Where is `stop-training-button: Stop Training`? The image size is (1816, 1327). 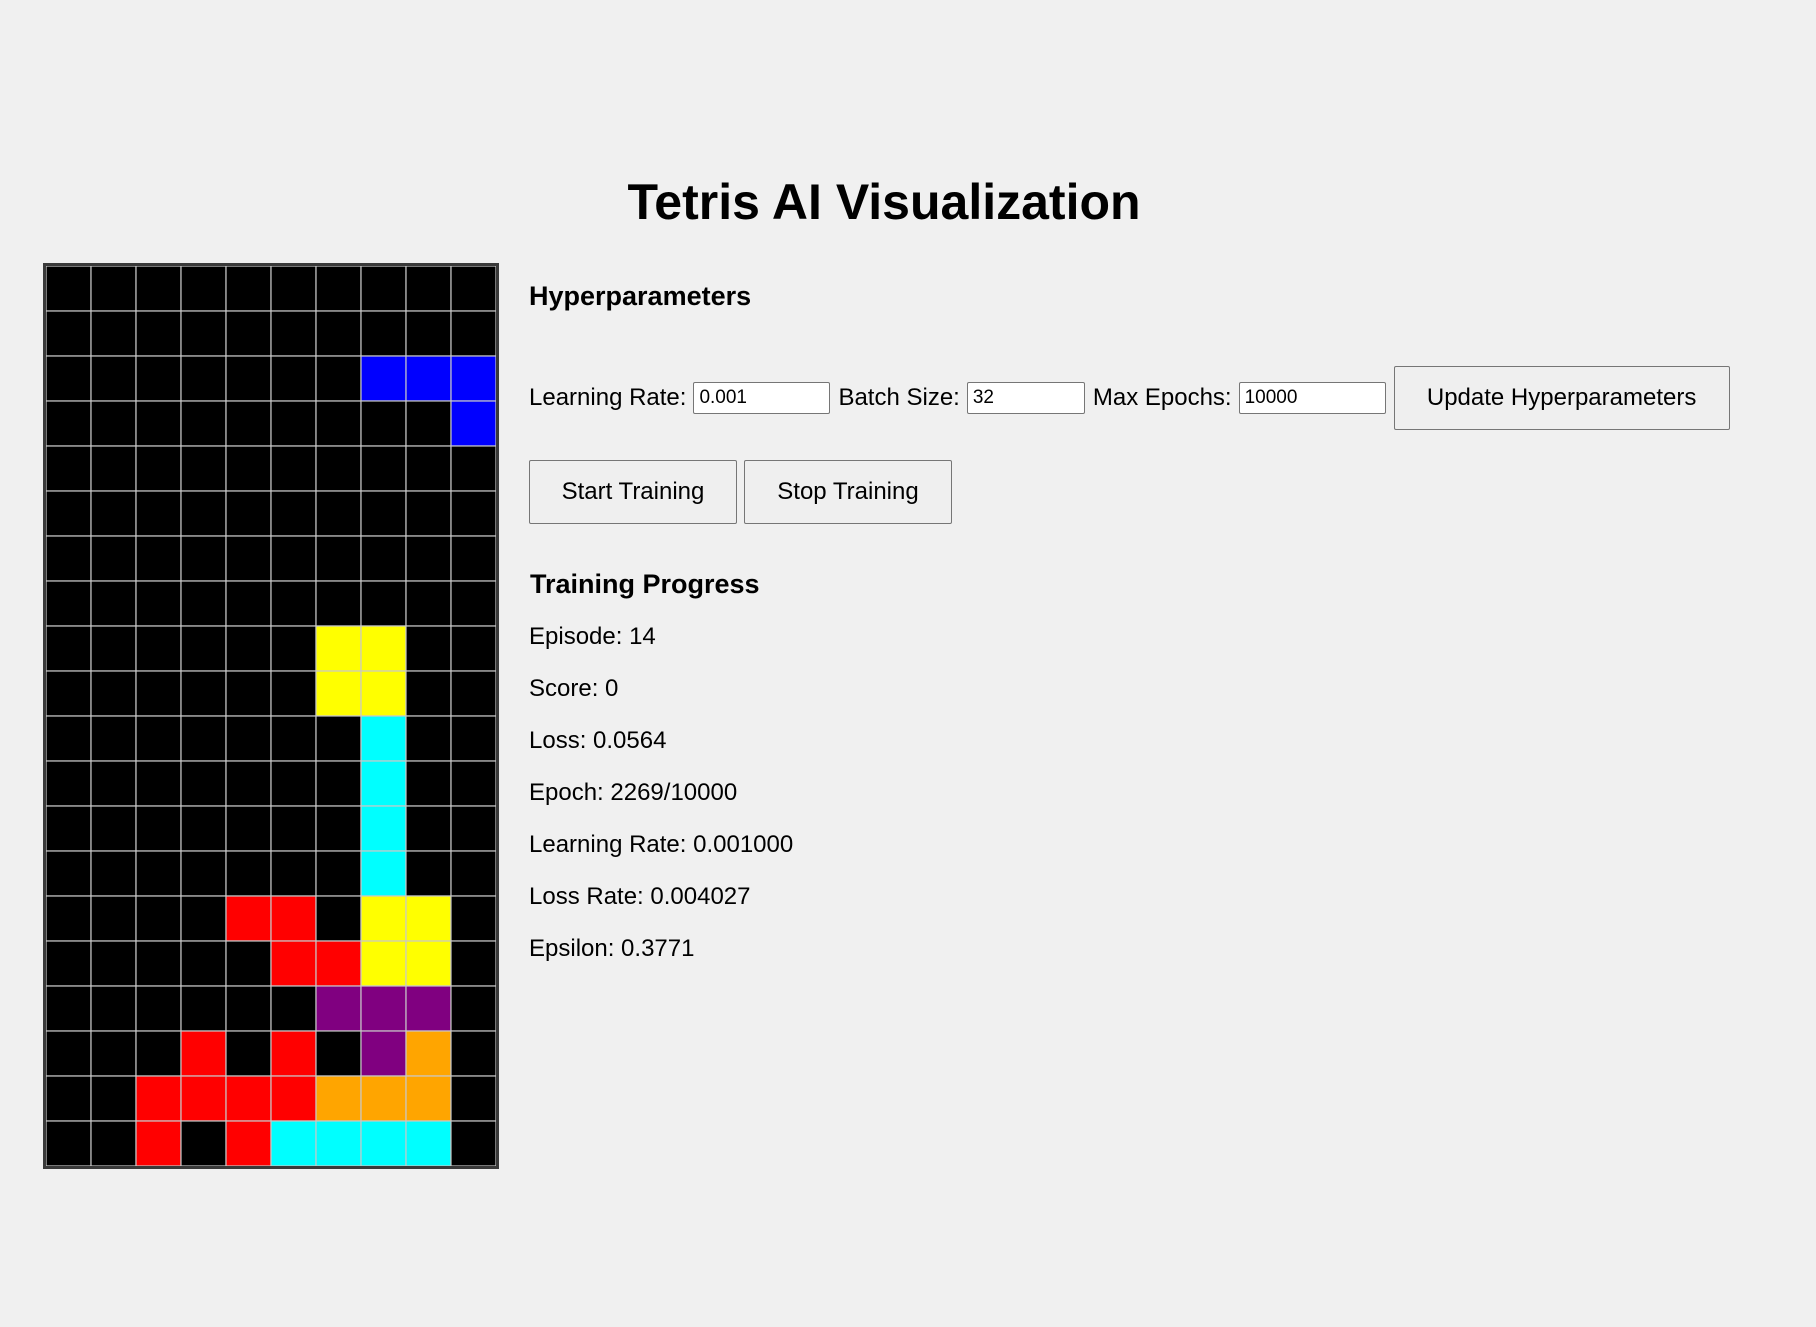 stop-training-button: Stop Training is located at coordinates (848, 492).